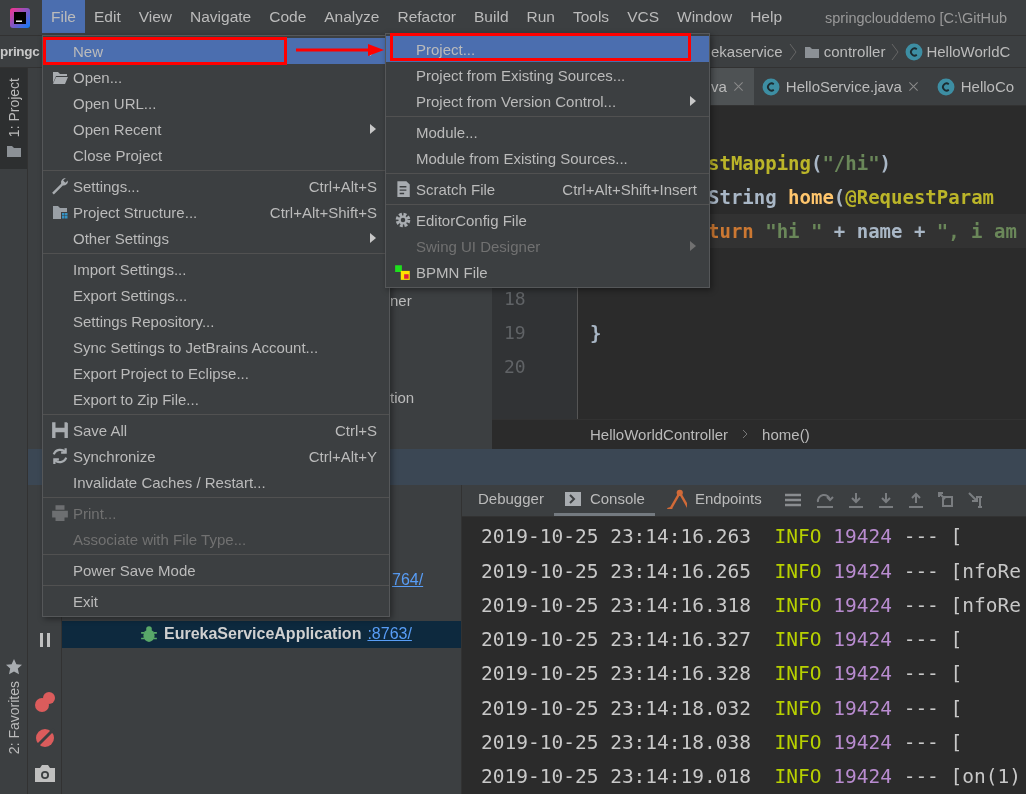  I want to click on sync-icon, so click(60, 456).